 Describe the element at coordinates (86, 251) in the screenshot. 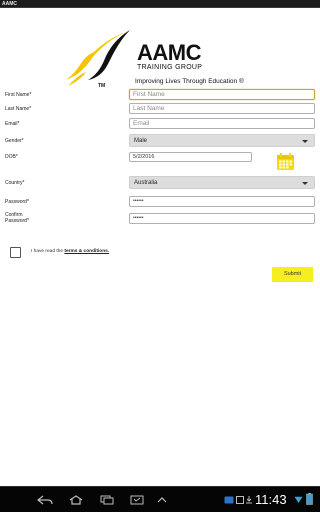

I see `terms-link: terms & conditions.` at that location.